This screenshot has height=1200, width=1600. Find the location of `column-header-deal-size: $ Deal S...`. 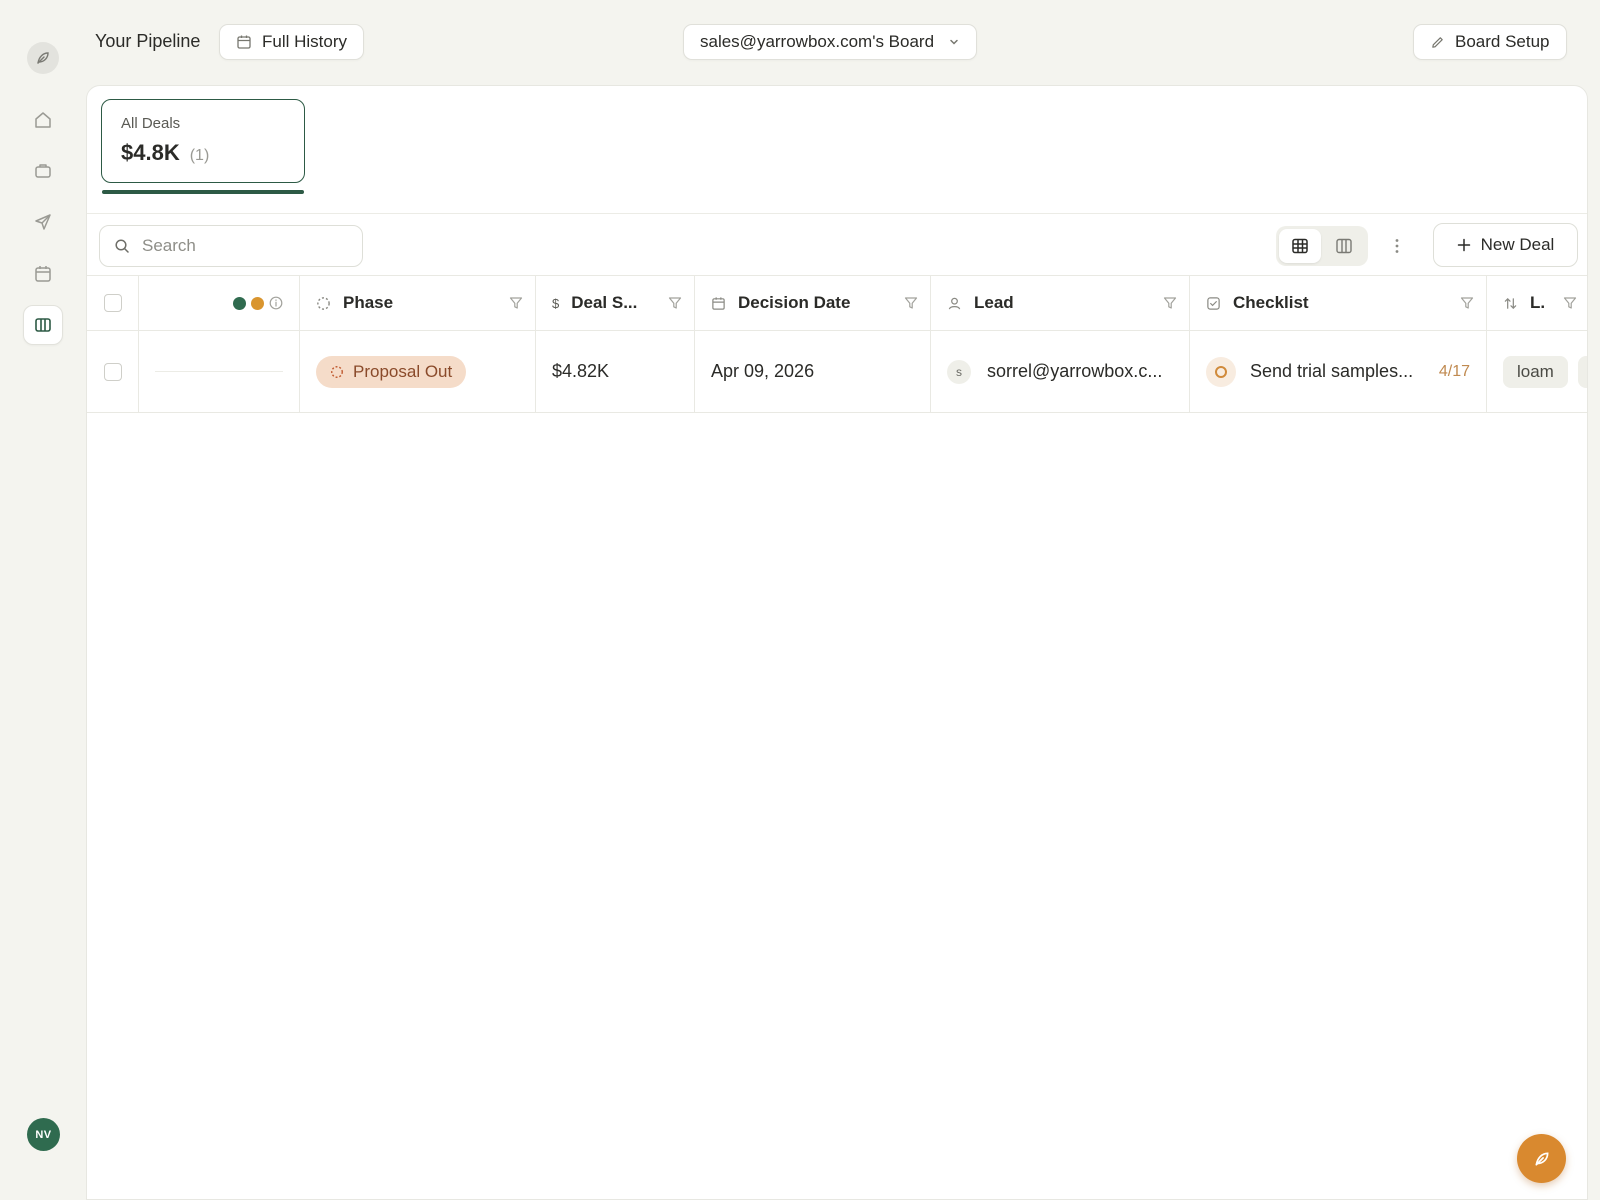

column-header-deal-size: $ Deal S... is located at coordinates (615, 303).